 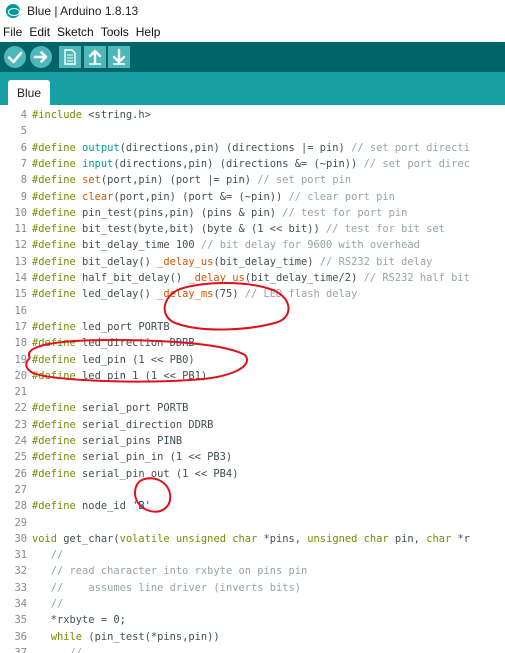 I want to click on open-button, so click(x=95, y=57).